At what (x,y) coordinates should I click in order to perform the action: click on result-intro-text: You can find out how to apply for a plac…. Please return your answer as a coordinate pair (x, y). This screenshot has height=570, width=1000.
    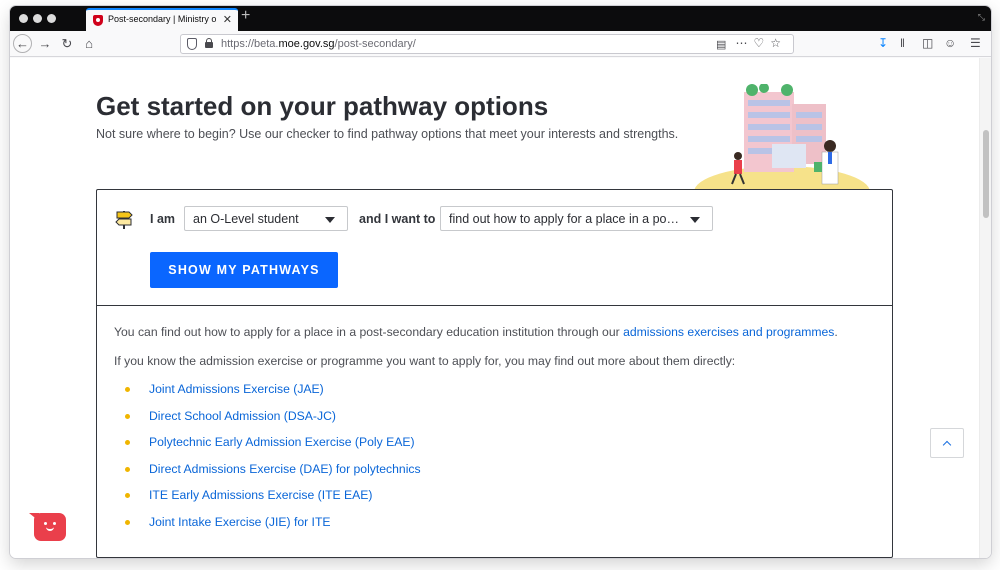
    Looking at the image, I should click on (369, 332).